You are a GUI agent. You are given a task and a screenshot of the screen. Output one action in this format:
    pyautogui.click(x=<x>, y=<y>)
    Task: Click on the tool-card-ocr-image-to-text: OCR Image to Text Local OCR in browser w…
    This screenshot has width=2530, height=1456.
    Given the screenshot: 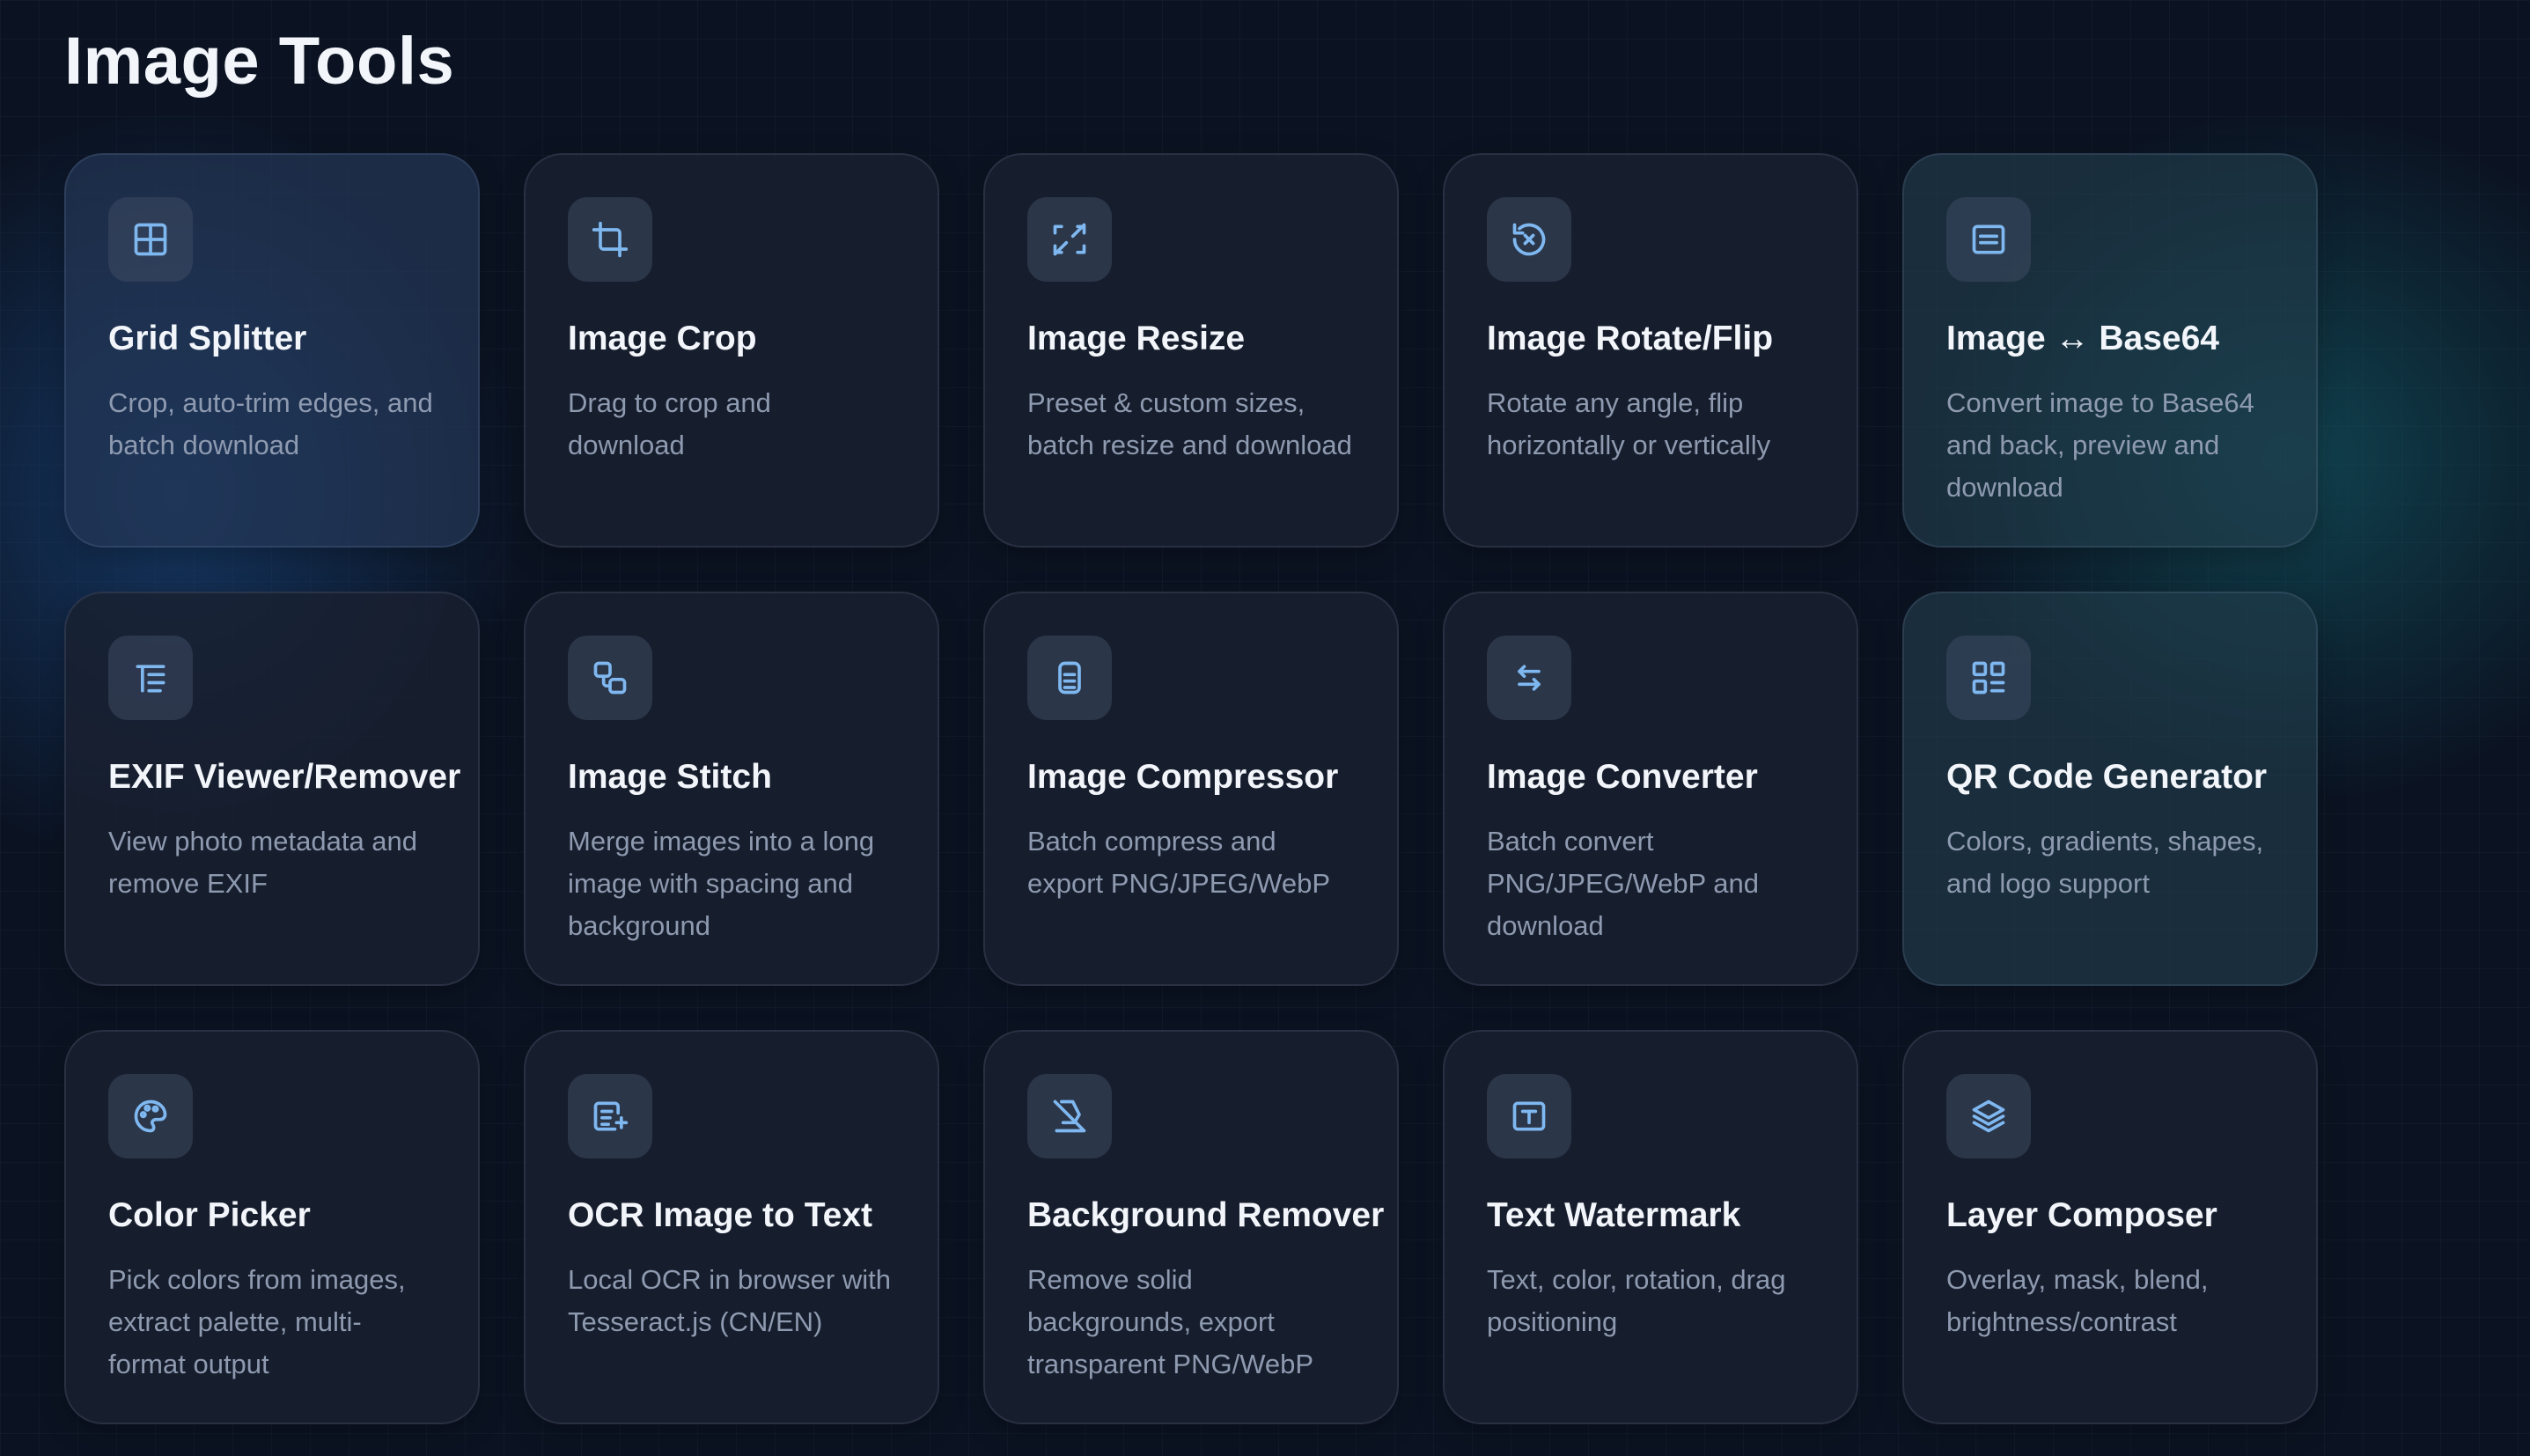 What is the action you would take?
    pyautogui.click(x=731, y=1227)
    